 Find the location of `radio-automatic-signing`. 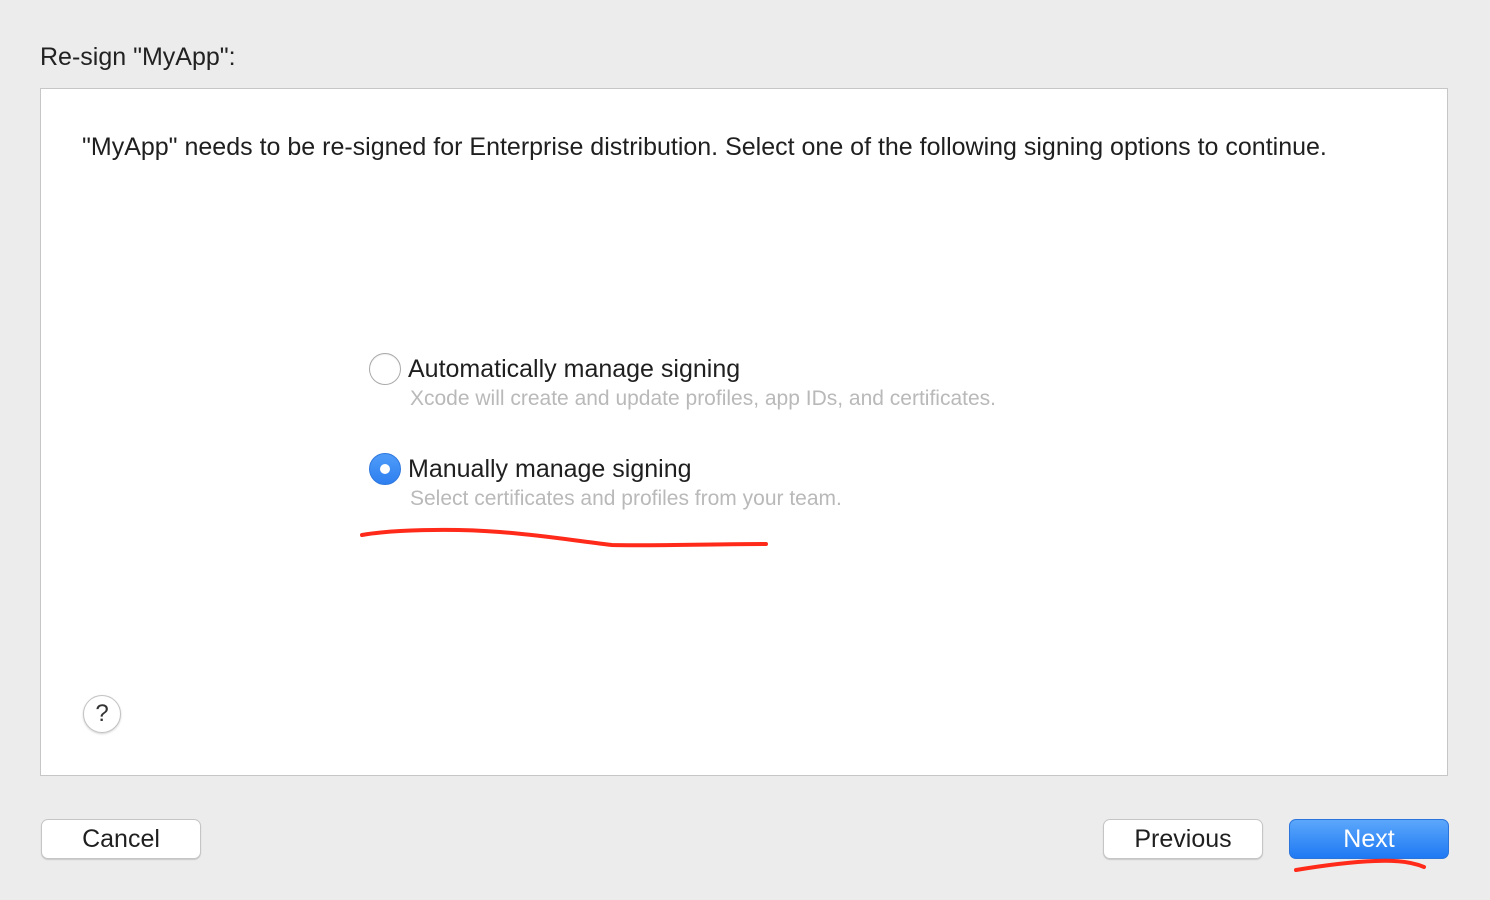

radio-automatic-signing is located at coordinates (385, 369).